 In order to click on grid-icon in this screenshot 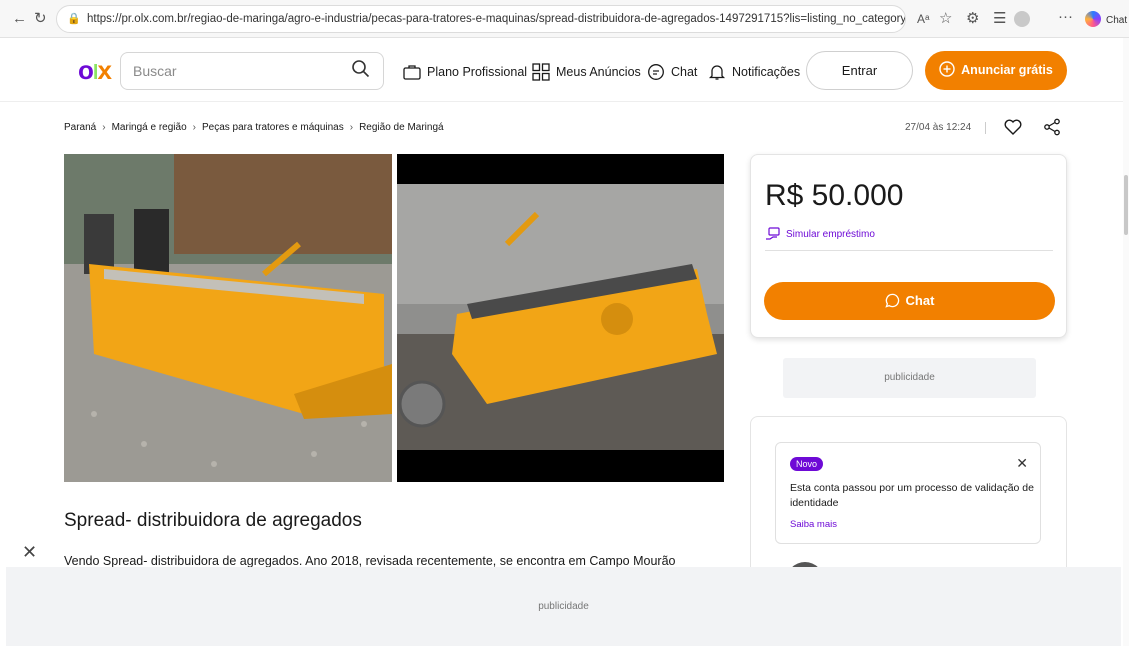, I will do `click(541, 72)`.